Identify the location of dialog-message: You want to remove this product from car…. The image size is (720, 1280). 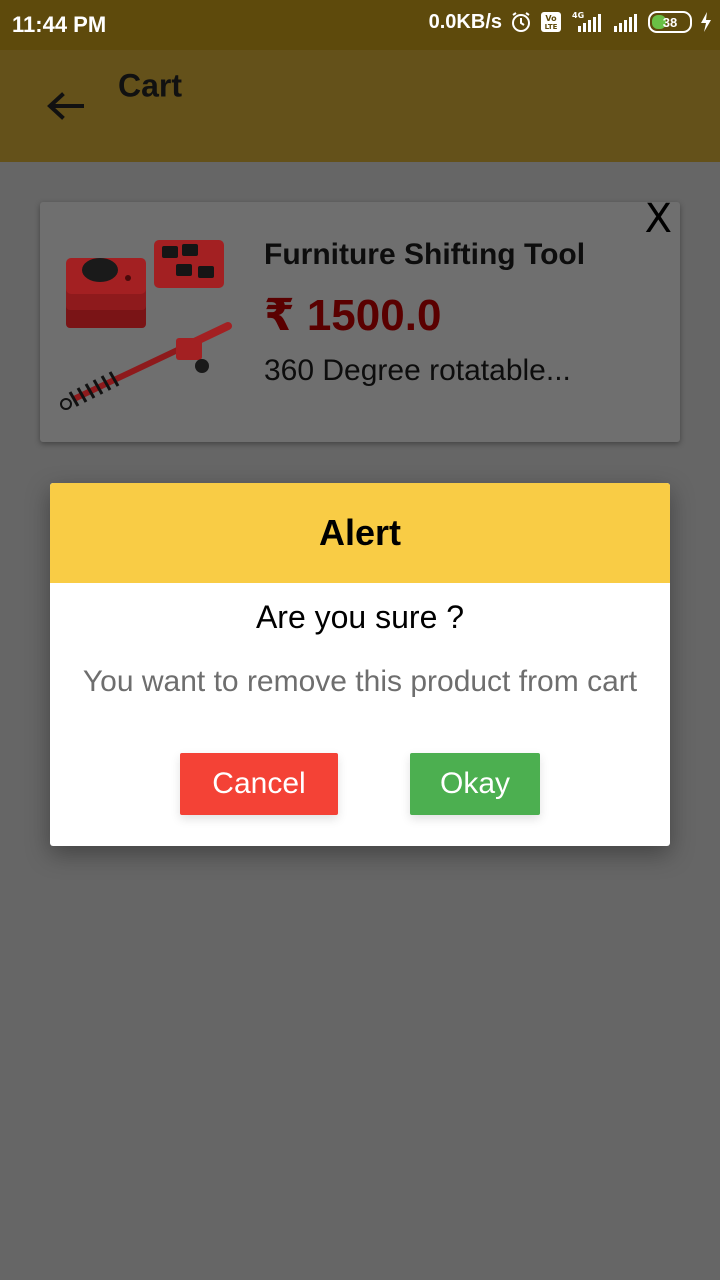
(360, 681).